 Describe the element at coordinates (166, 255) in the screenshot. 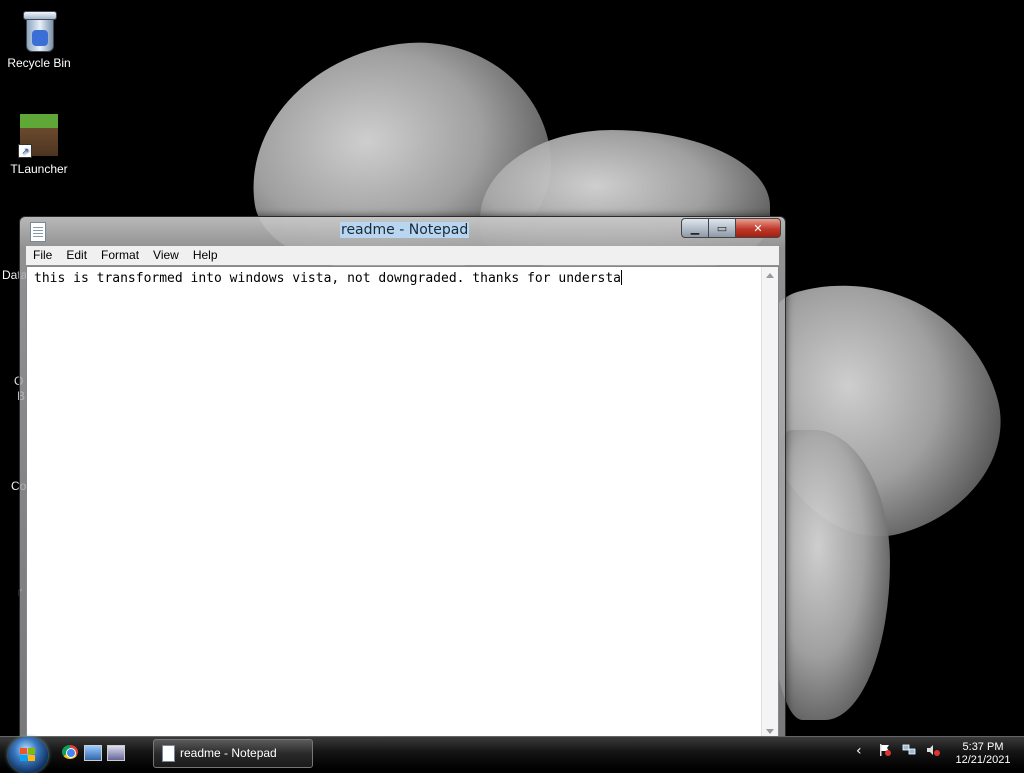

I see `menu-view: View` at that location.